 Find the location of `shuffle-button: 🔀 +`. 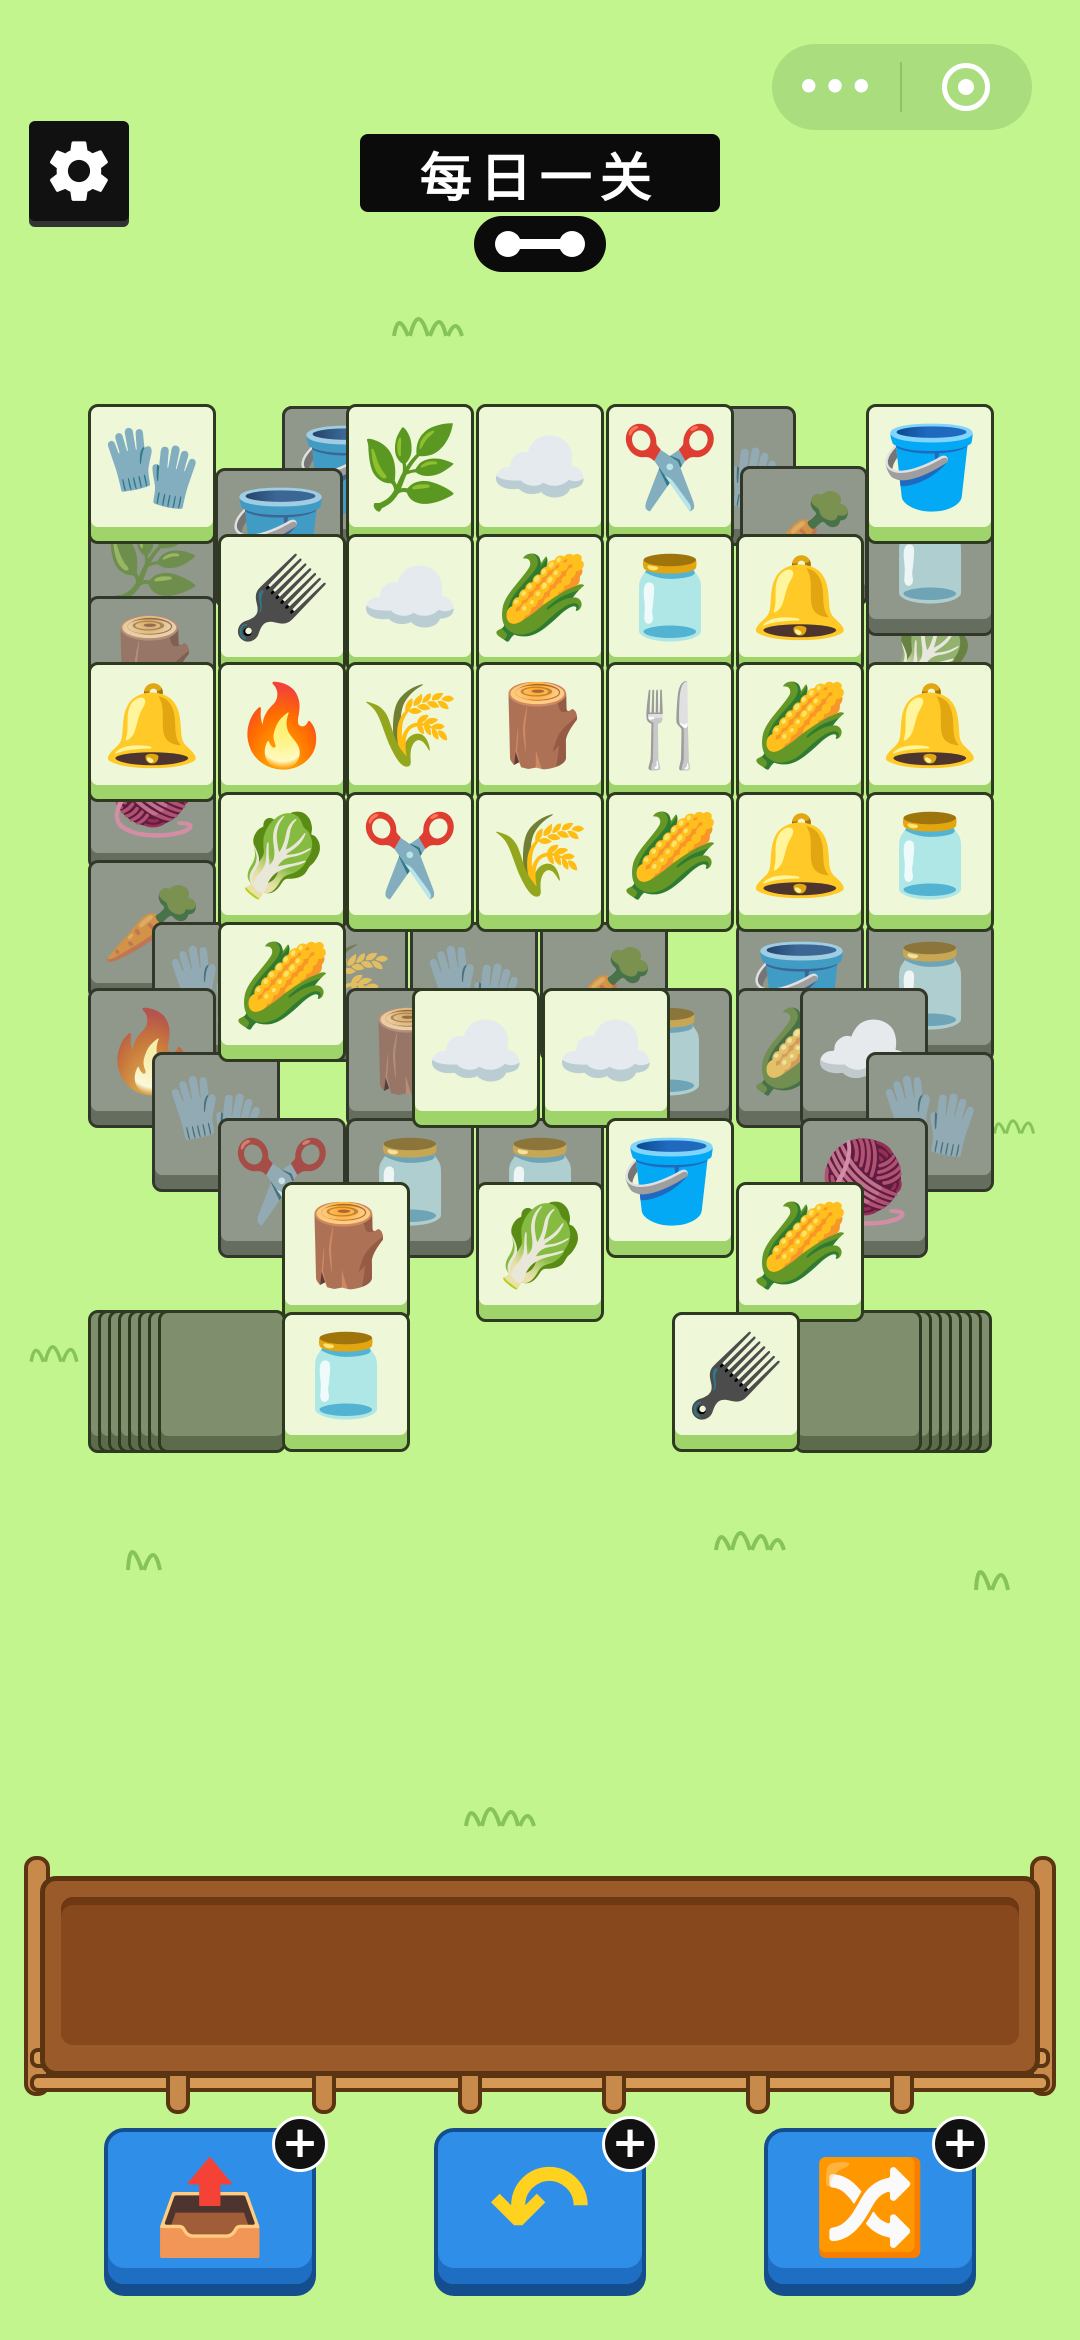

shuffle-button: 🔀 + is located at coordinates (876, 2202).